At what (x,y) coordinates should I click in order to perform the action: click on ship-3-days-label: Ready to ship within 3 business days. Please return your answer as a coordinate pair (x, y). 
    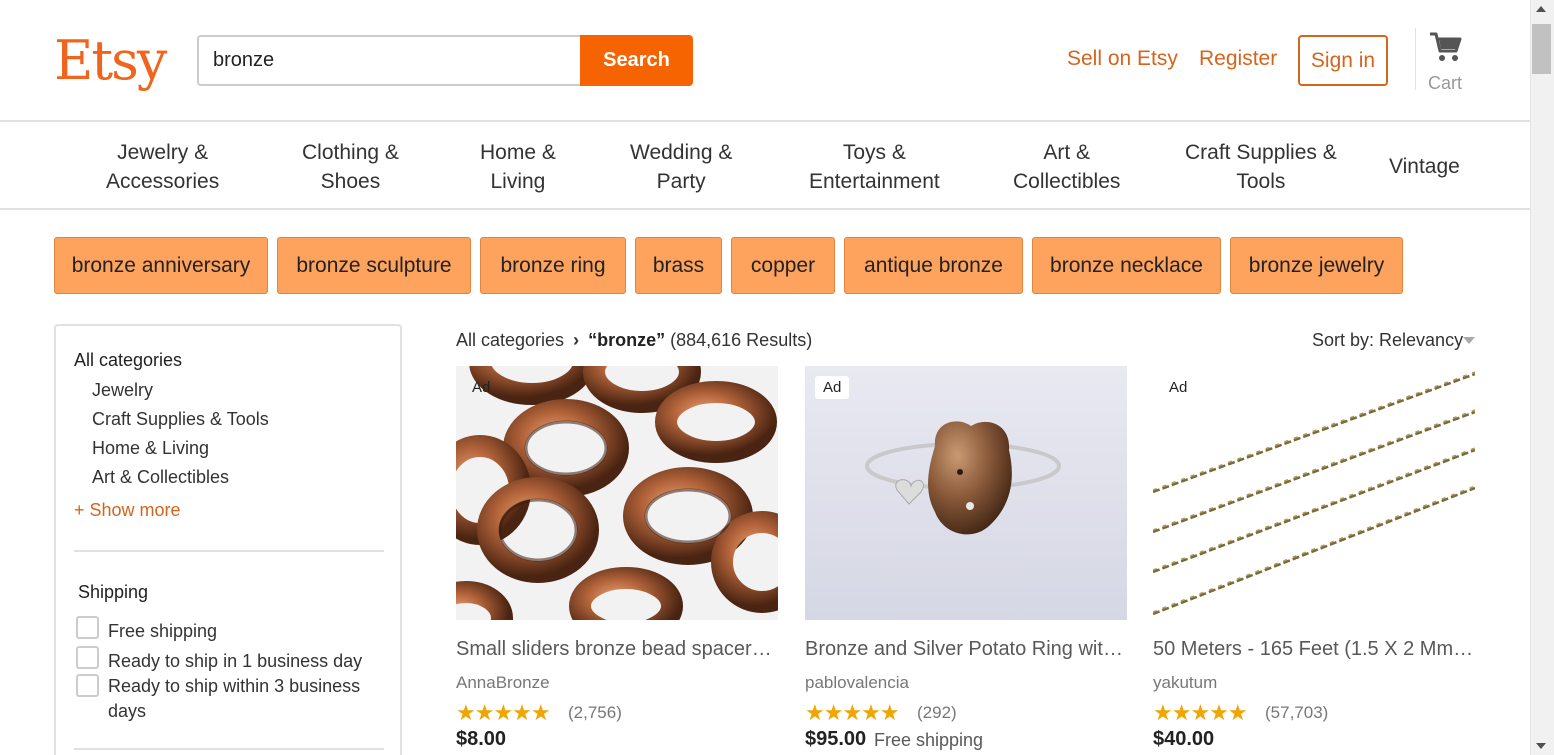
    Looking at the image, I should click on (243, 699).